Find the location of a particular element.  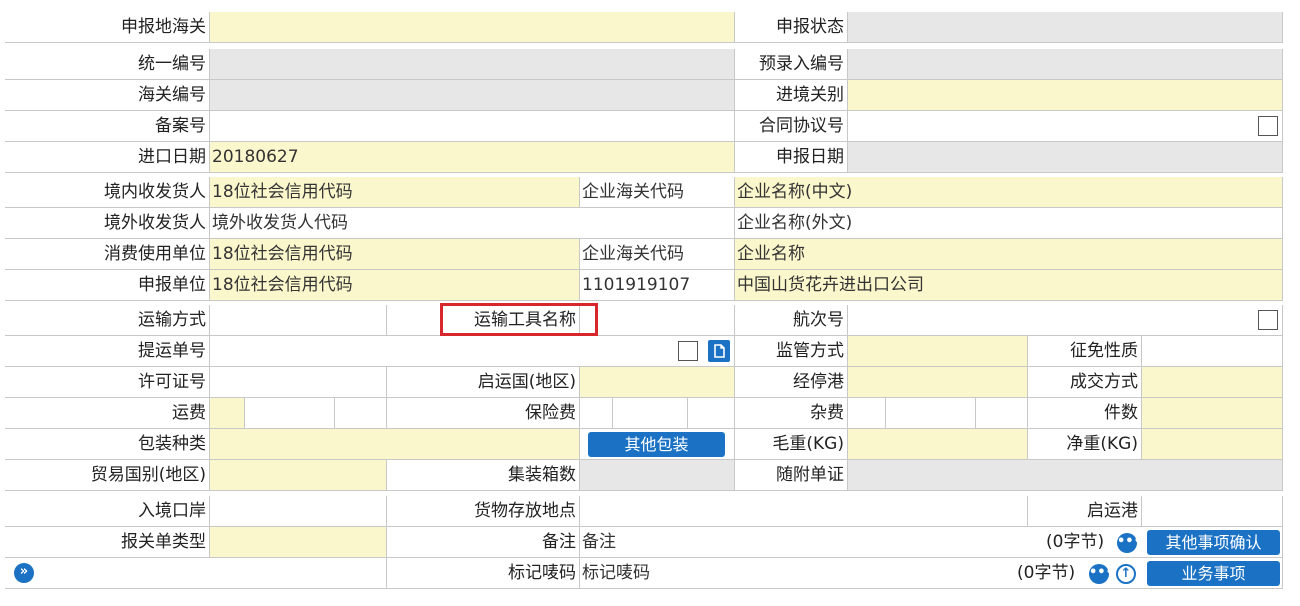

supervision-mode-input is located at coordinates (938, 351).